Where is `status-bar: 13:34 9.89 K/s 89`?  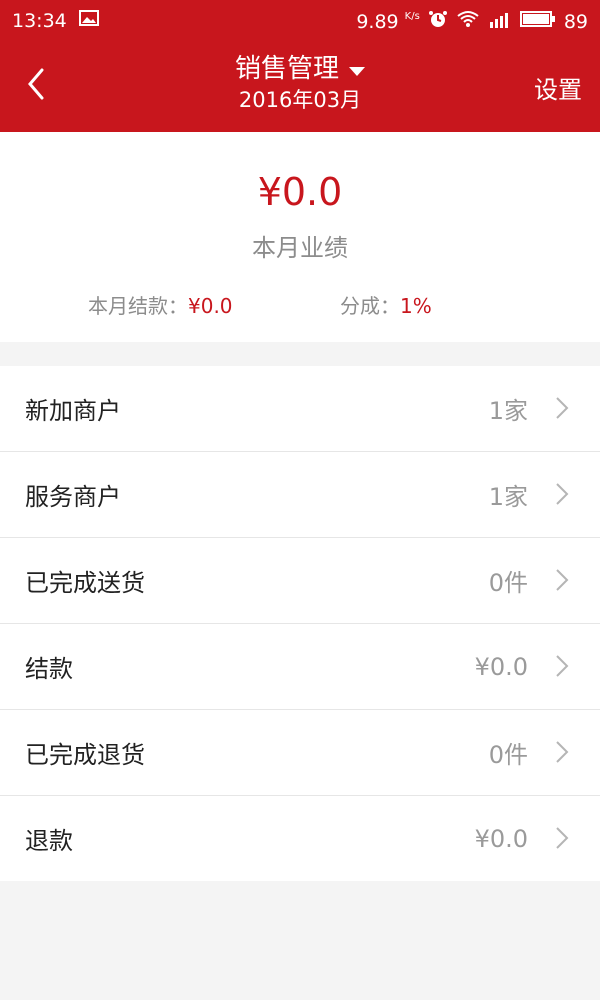 status-bar: 13:34 9.89 K/s 89 is located at coordinates (300, 20).